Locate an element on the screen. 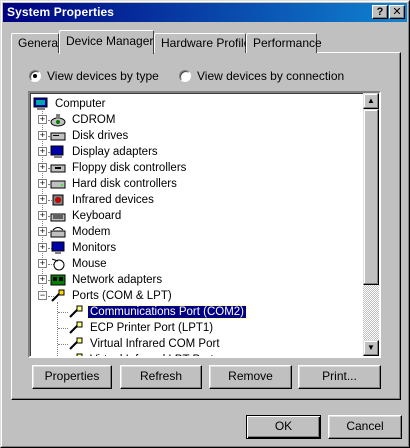  tree-item-display-adapters: Display adapters is located at coordinates (105, 152).